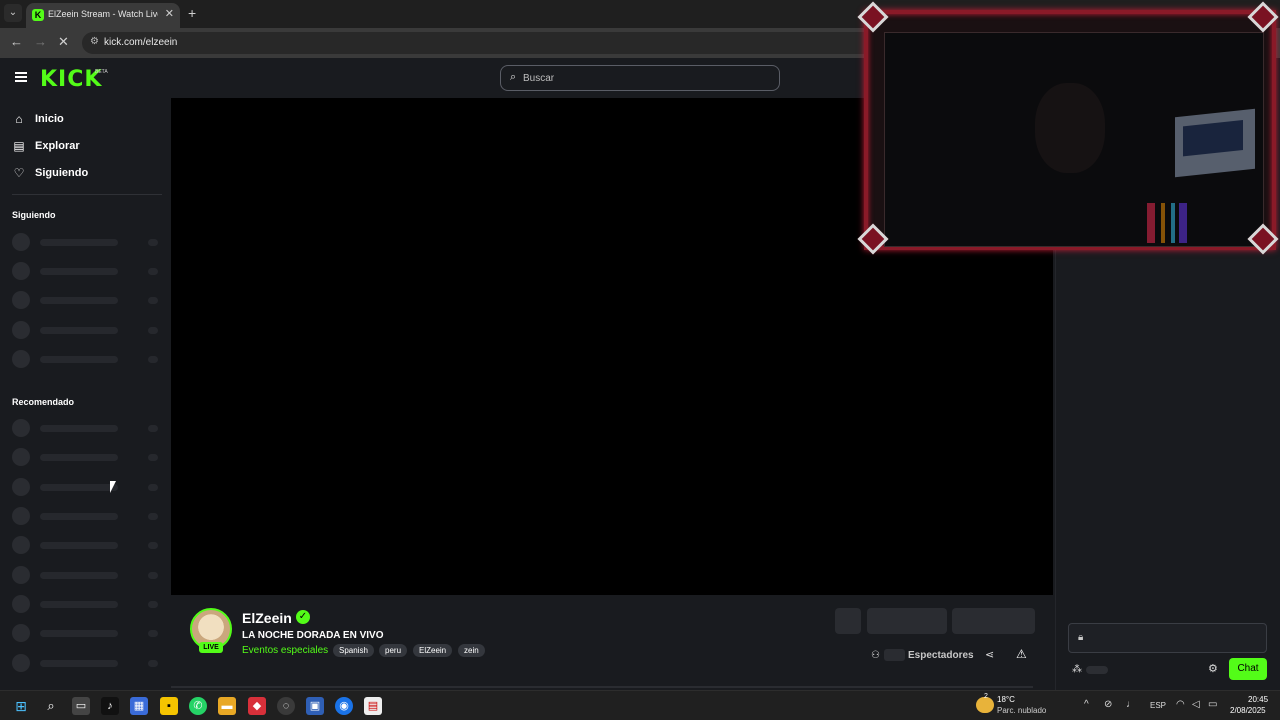 The height and width of the screenshot is (720, 1280). I want to click on clock-time: 20:45, so click(1258, 699).